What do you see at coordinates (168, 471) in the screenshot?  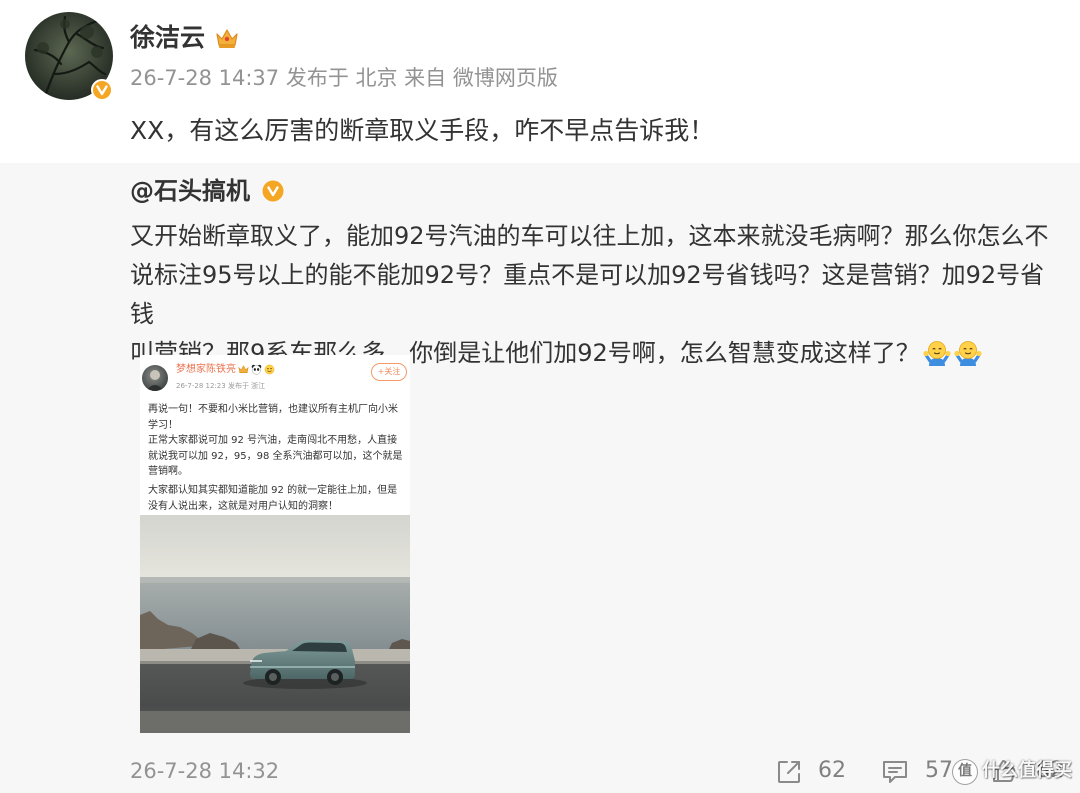 I see `embedded-text-line: 营销啊。` at bounding box center [168, 471].